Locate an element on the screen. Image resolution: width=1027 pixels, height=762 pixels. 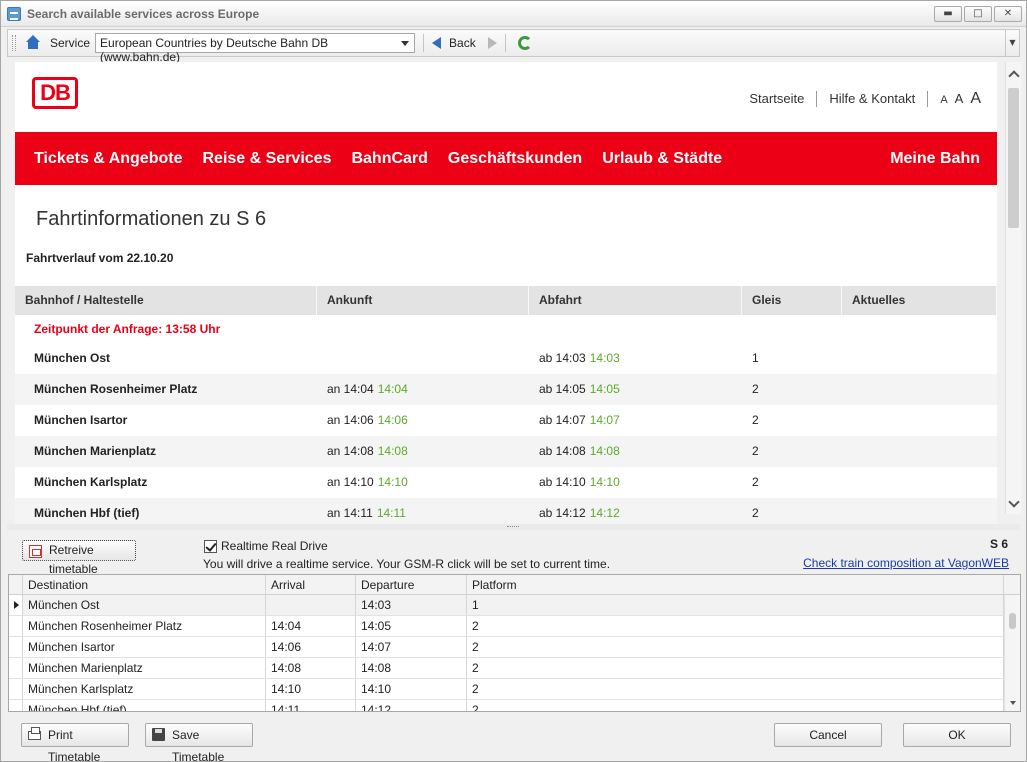
station-name: München Rosenheimer Platz is located at coordinates (166, 389).